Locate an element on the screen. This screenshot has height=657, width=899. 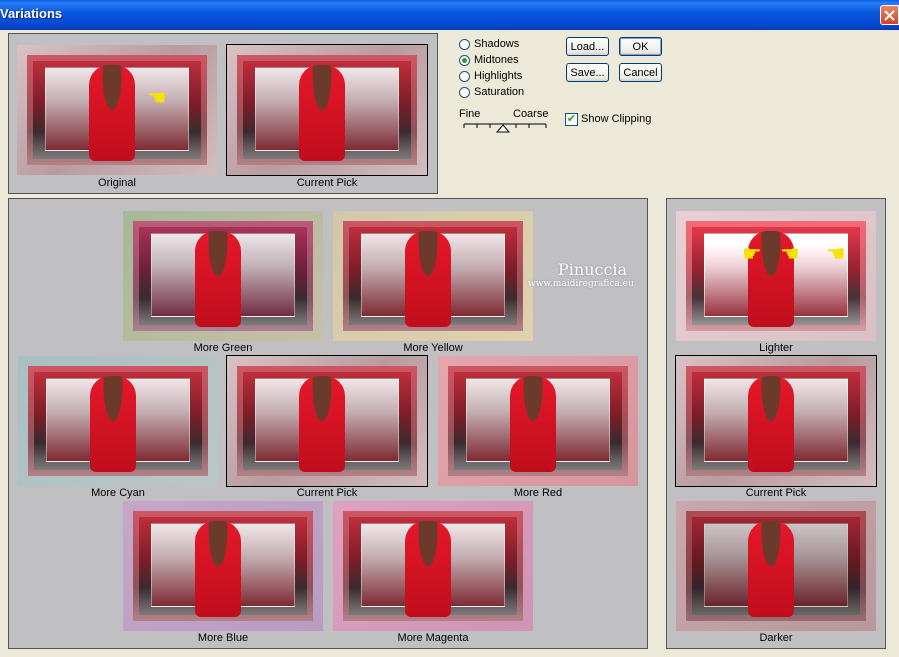
radio-midtones: Midtones is located at coordinates (489, 60).